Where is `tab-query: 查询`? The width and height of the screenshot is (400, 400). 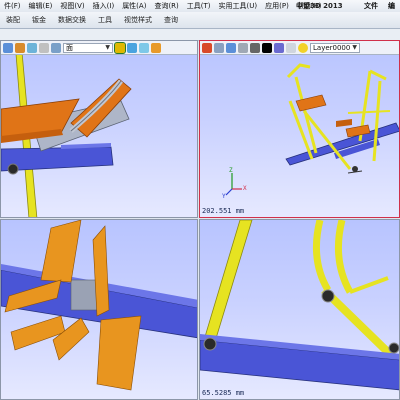 tab-query: 查询 is located at coordinates (171, 20).